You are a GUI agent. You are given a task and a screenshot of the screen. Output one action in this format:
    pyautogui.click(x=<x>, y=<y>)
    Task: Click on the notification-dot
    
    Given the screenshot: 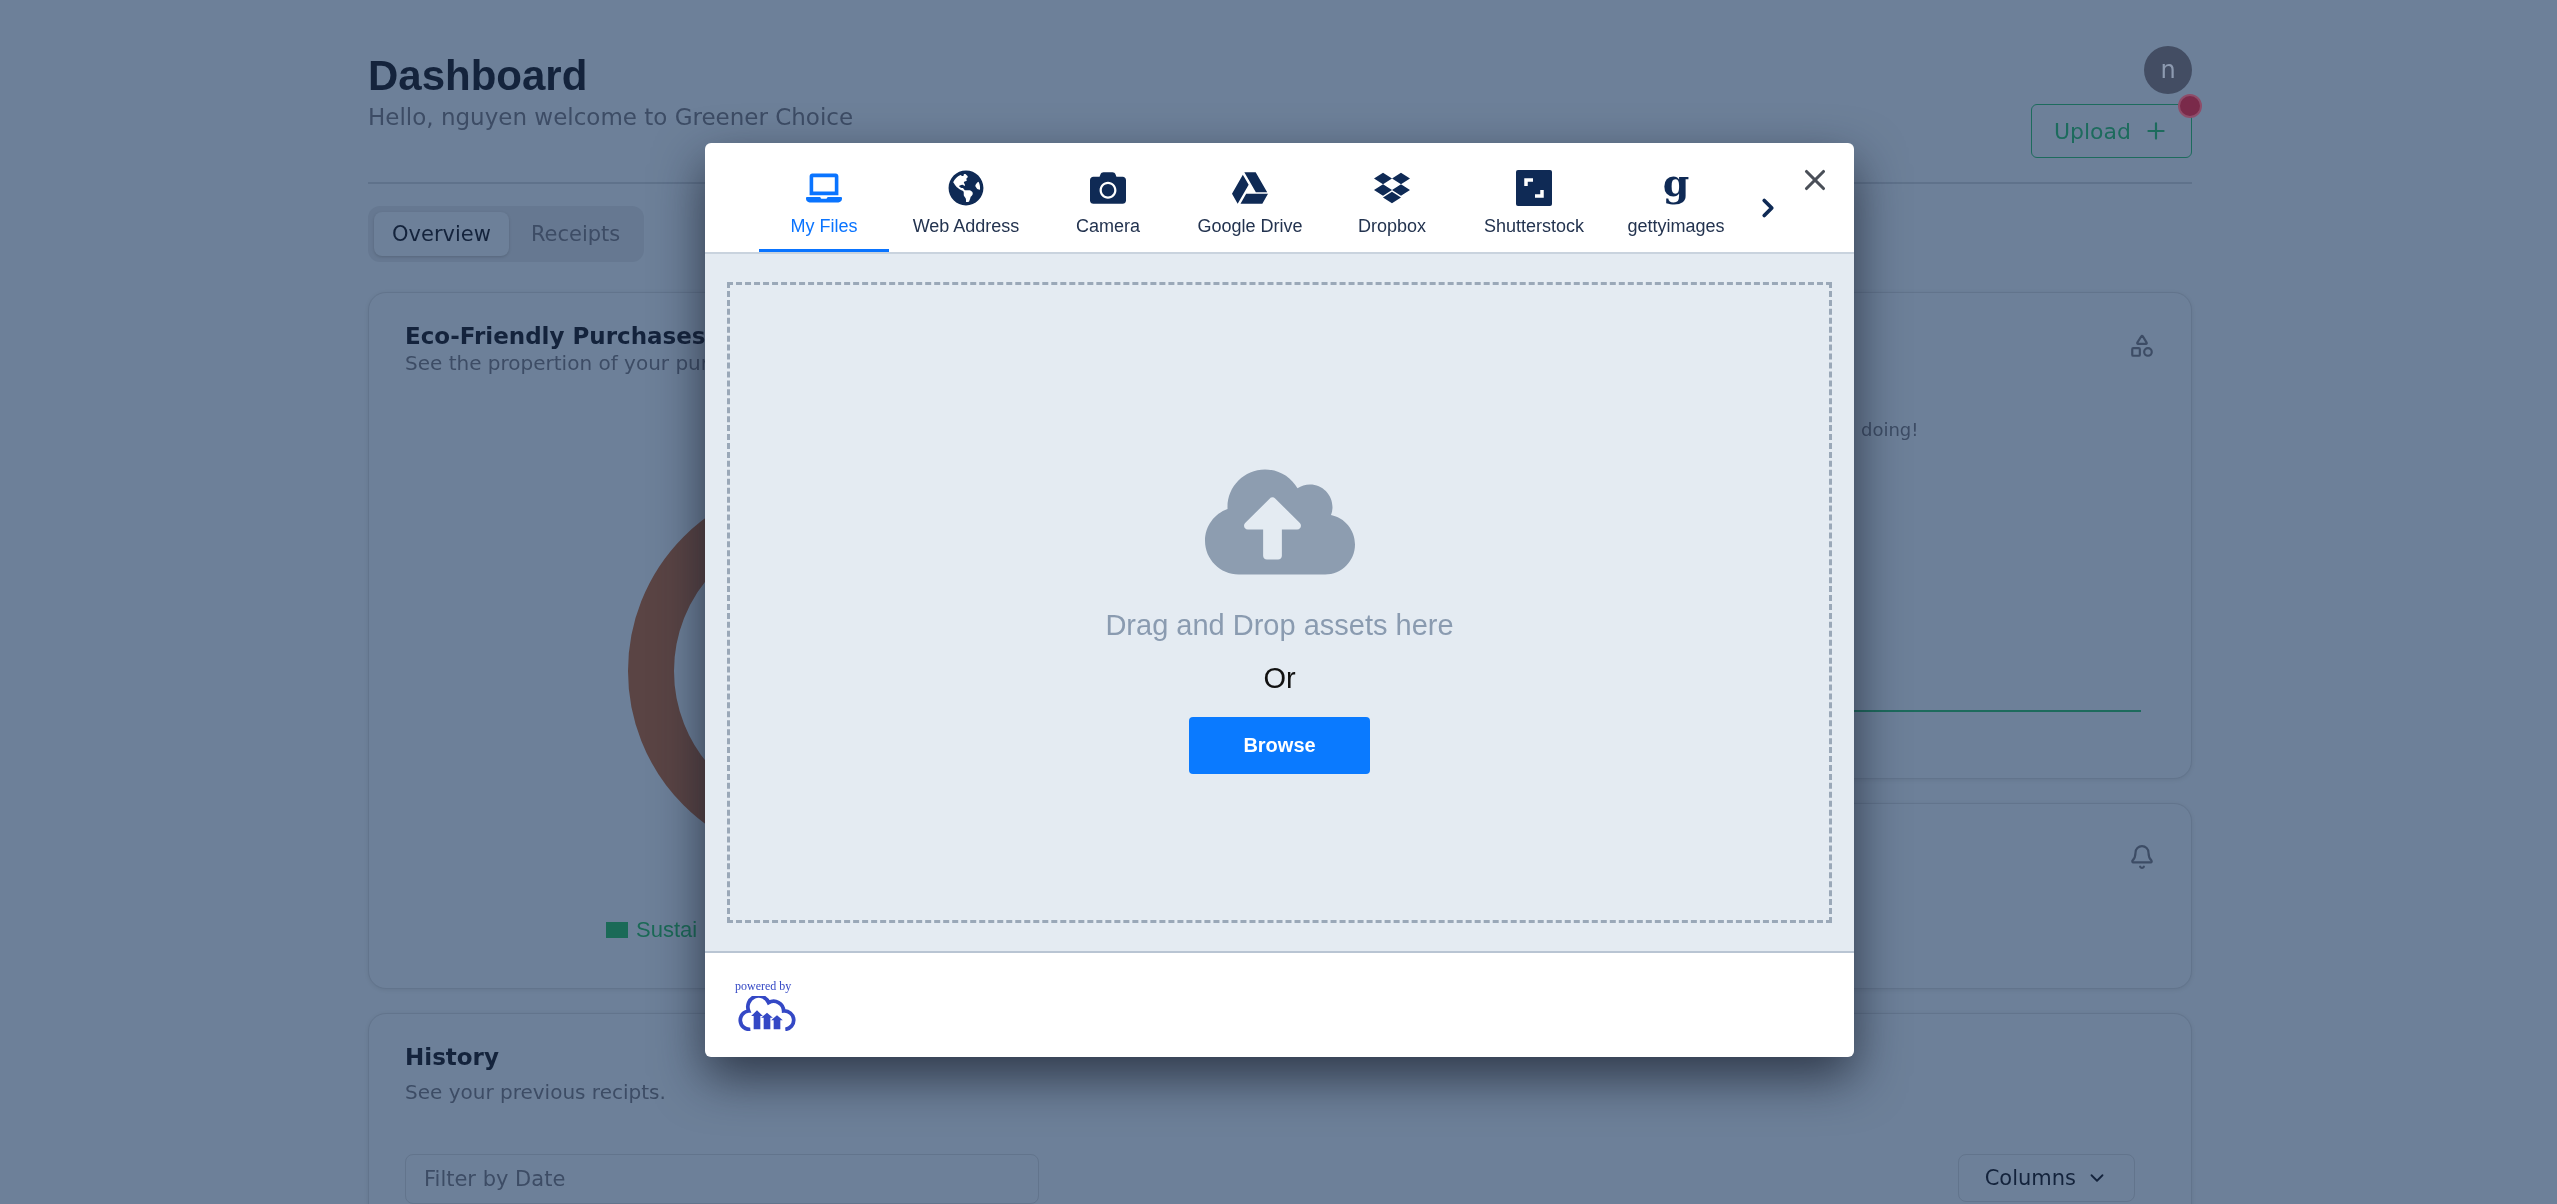 What is the action you would take?
    pyautogui.click(x=2190, y=106)
    